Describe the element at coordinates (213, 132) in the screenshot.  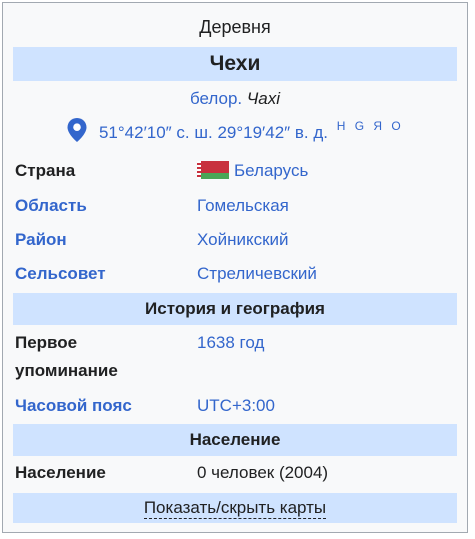
I see `coordinates-link: 51°42′10″ с. ш. 29°19′42″ в. д.` at that location.